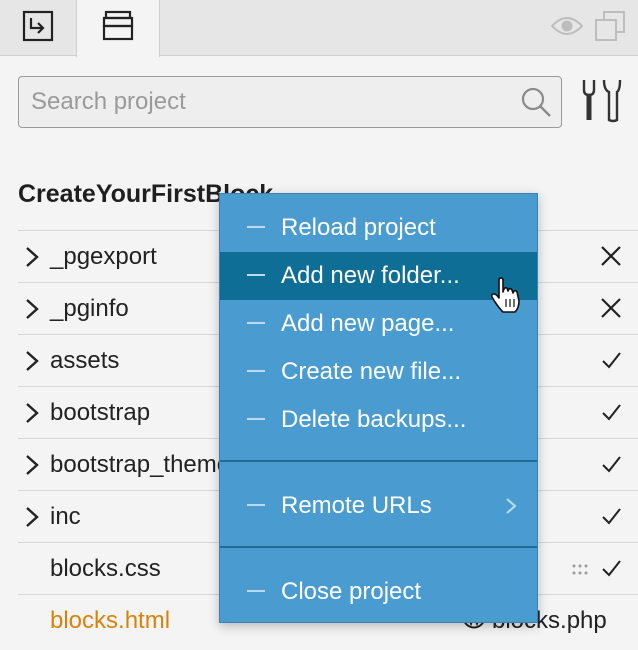  Describe the element at coordinates (105, 568) in the screenshot. I see `tree-item-label: blocks.css` at that location.